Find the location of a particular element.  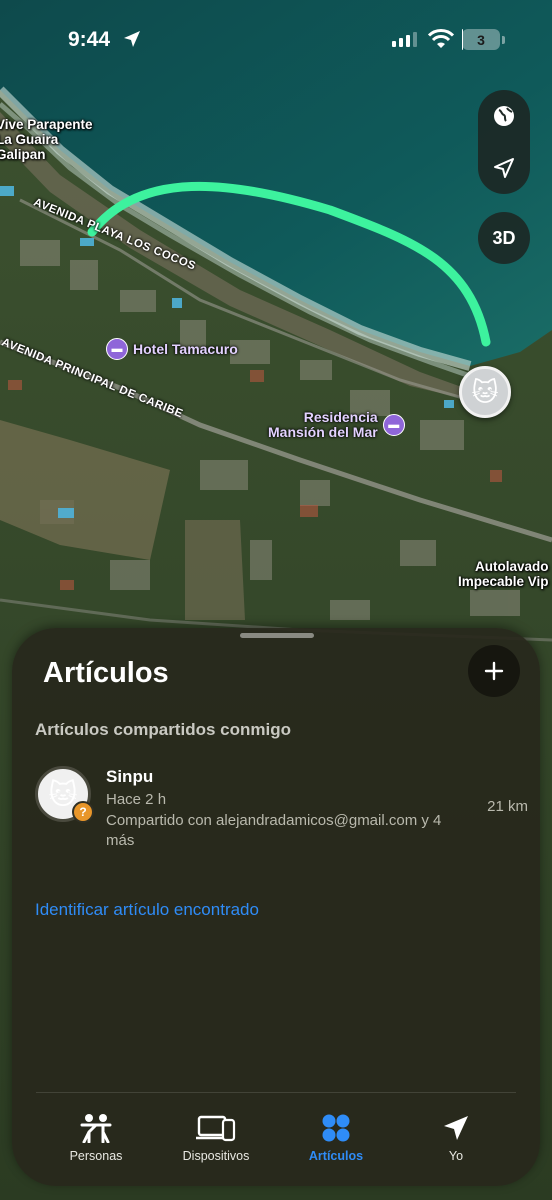

add-item-button is located at coordinates (494, 671).